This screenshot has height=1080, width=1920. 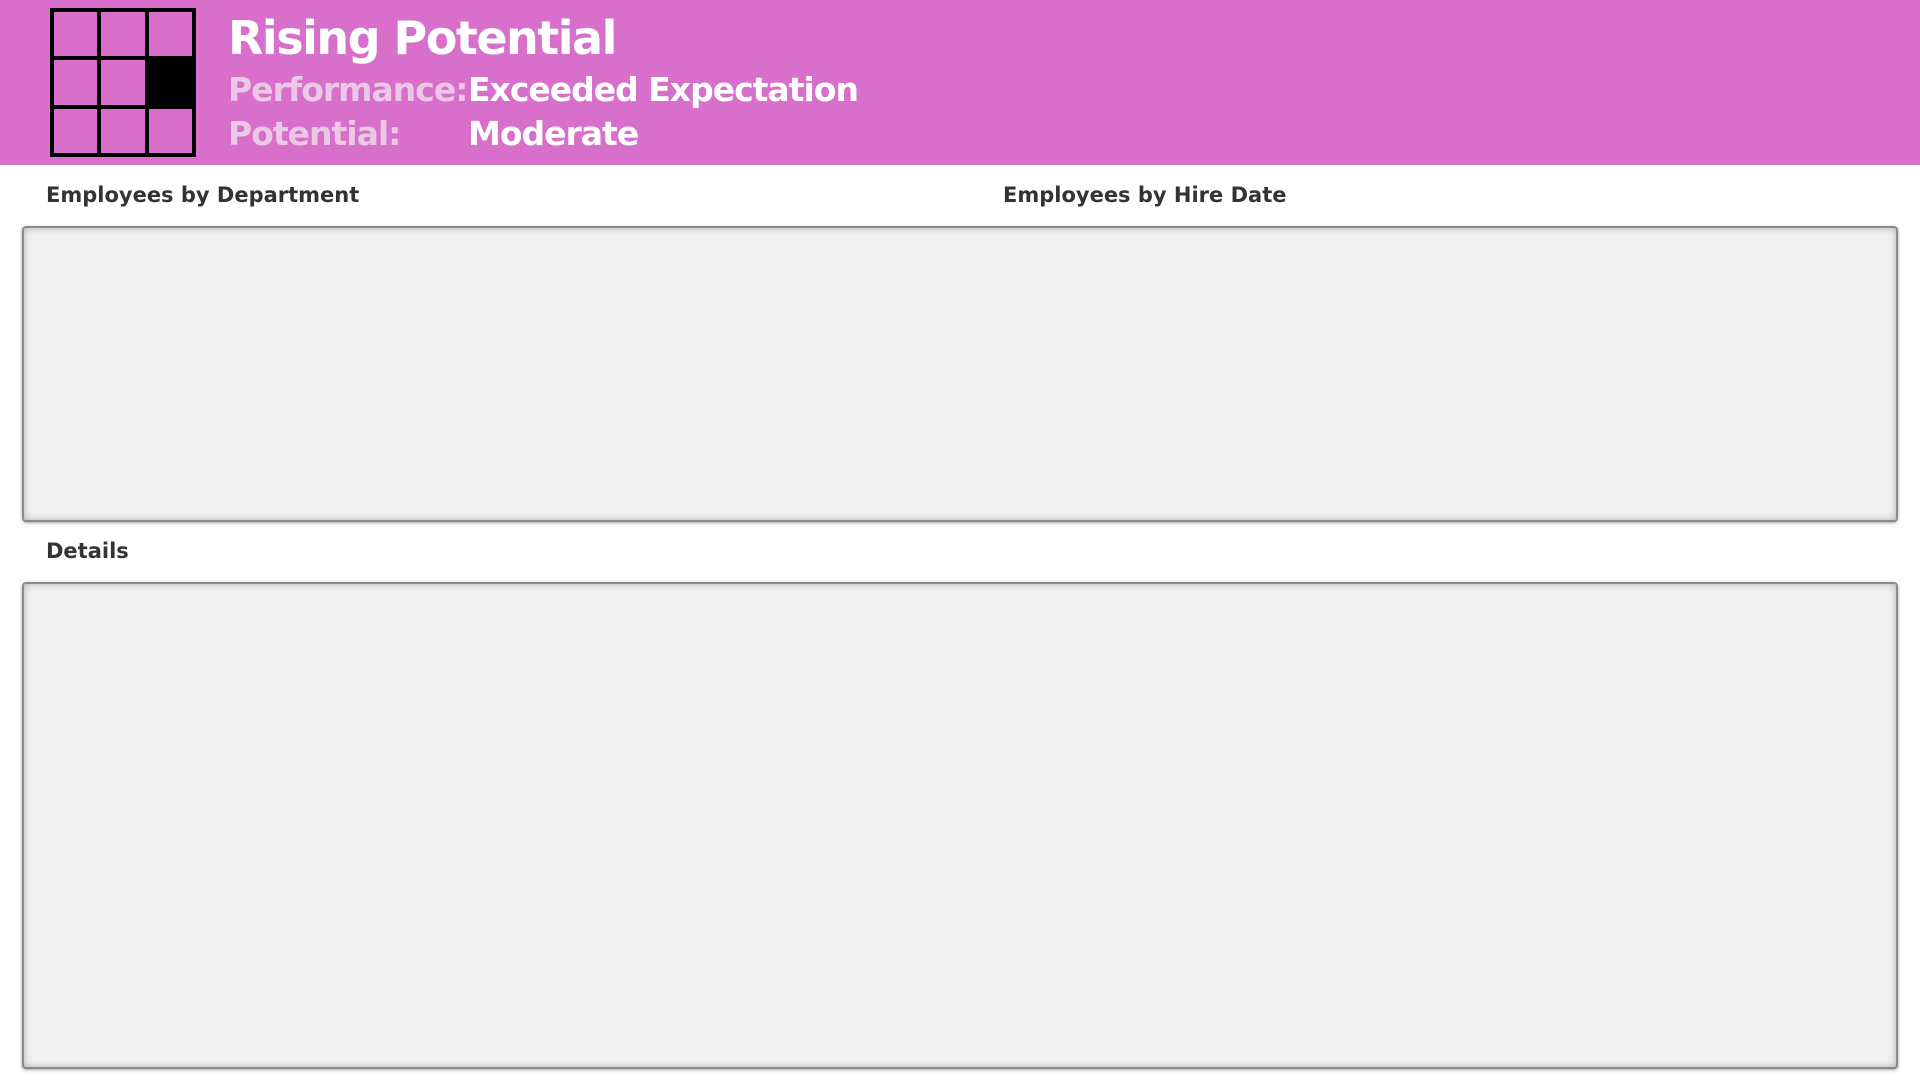 I want to click on hire-date-section-label: Employees by Hire Date, so click(x=1145, y=195).